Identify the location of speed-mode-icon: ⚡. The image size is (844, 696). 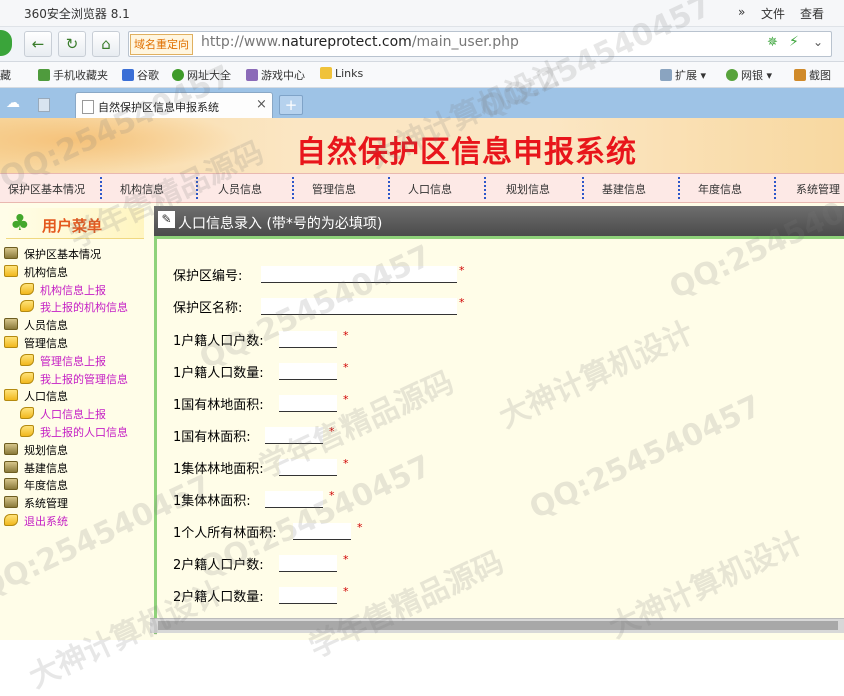
(794, 42).